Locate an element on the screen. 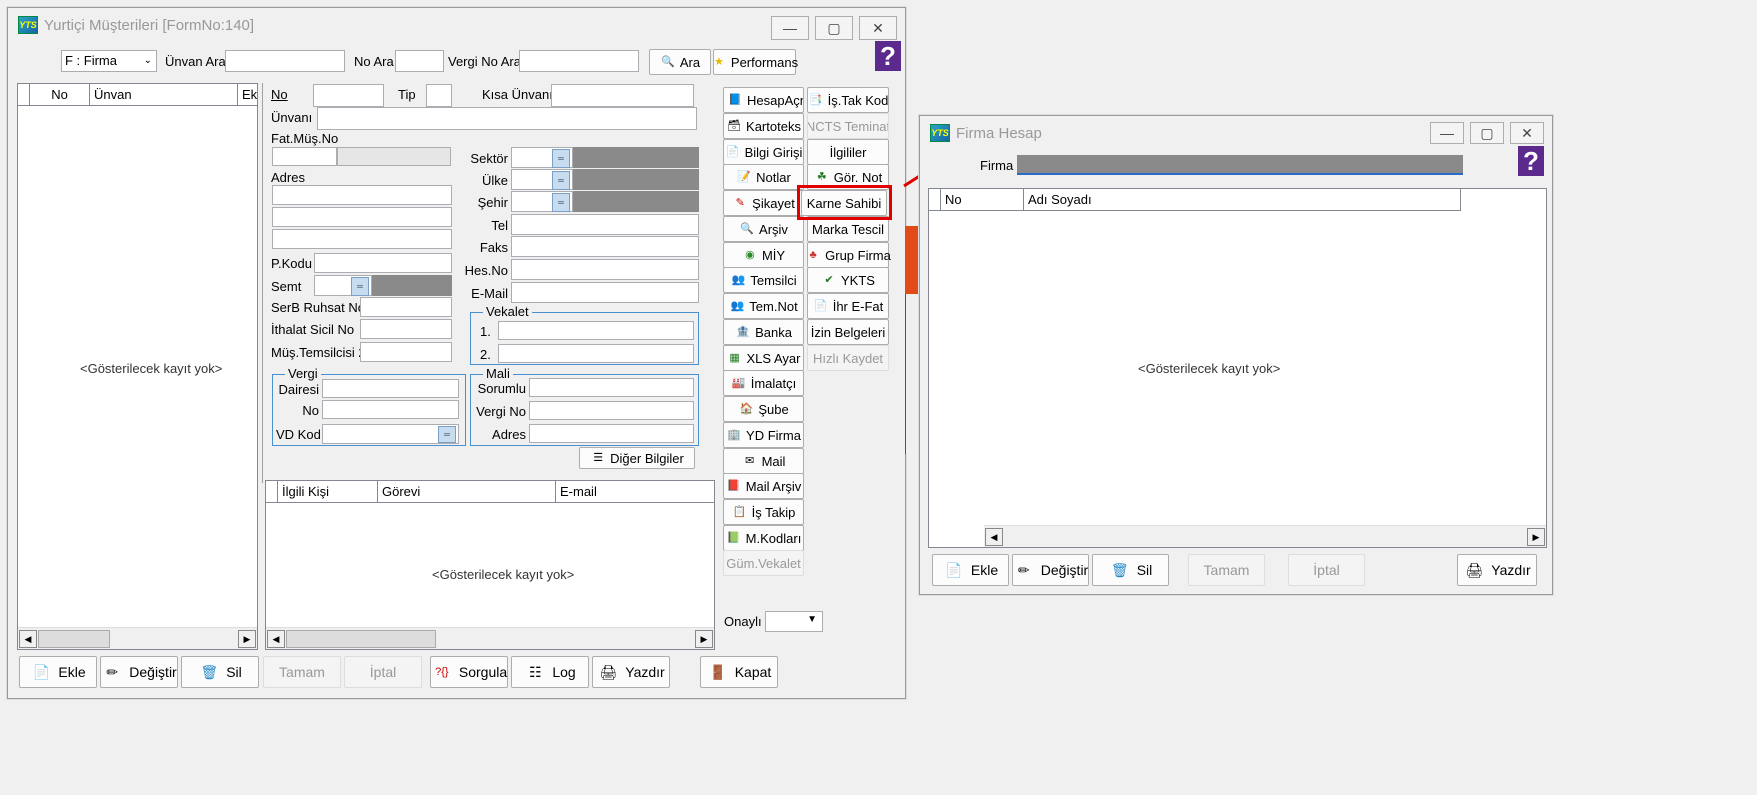 The image size is (1757, 795). xls-ayar-button: ▦ XLS Ayar is located at coordinates (763, 358).